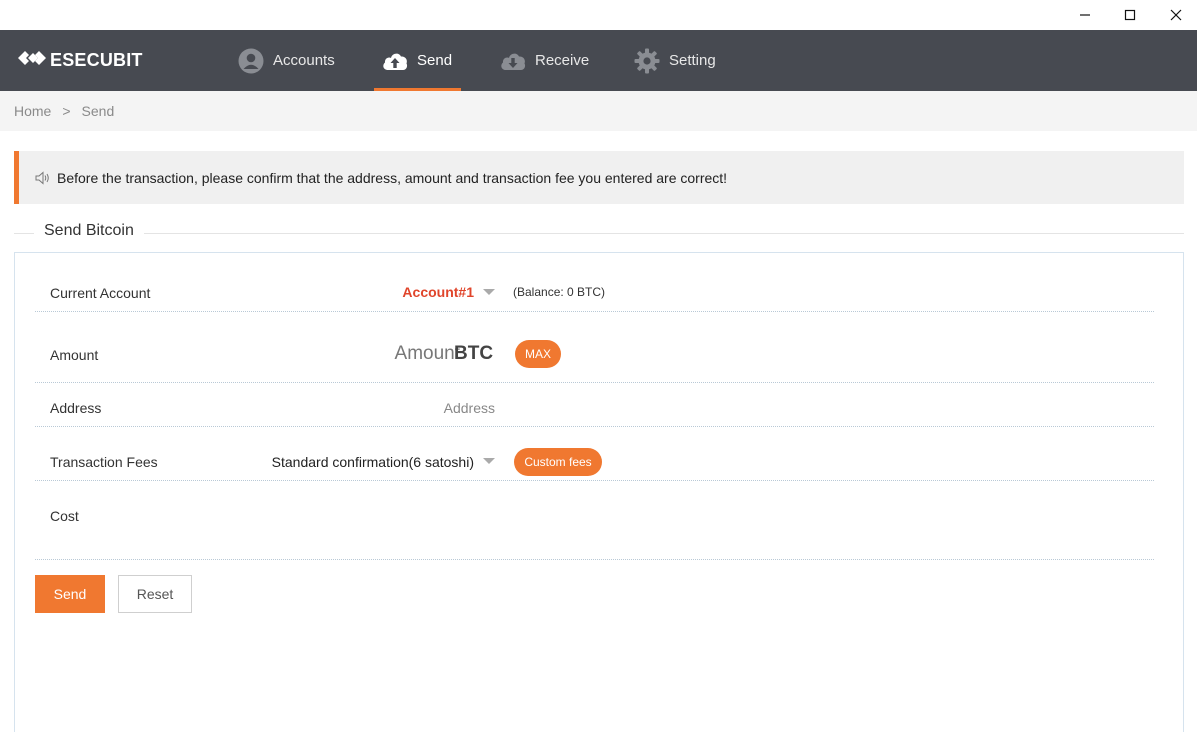 This screenshot has height=732, width=1197. I want to click on brand-logo: ESECUBIT, so click(80, 60).